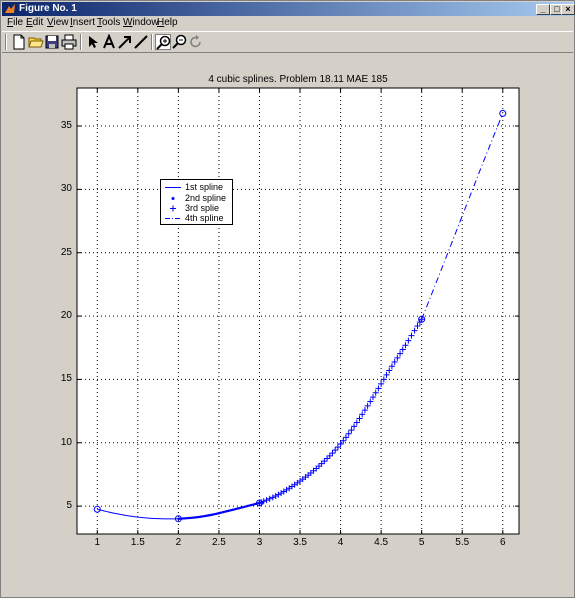 Image resolution: width=575 pixels, height=598 pixels. Describe the element at coordinates (298, 79) in the screenshot. I see `chart-title: 4 cubic splines. Problem 18.11 MAE 185` at that location.